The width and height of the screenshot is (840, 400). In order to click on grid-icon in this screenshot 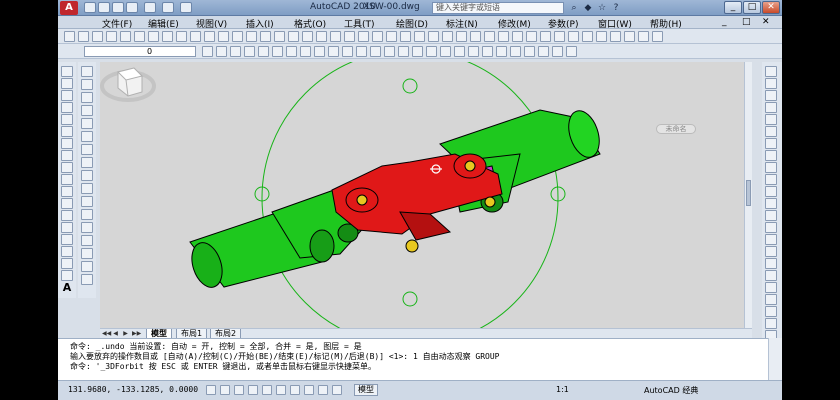, I will do `click(225, 390)`.